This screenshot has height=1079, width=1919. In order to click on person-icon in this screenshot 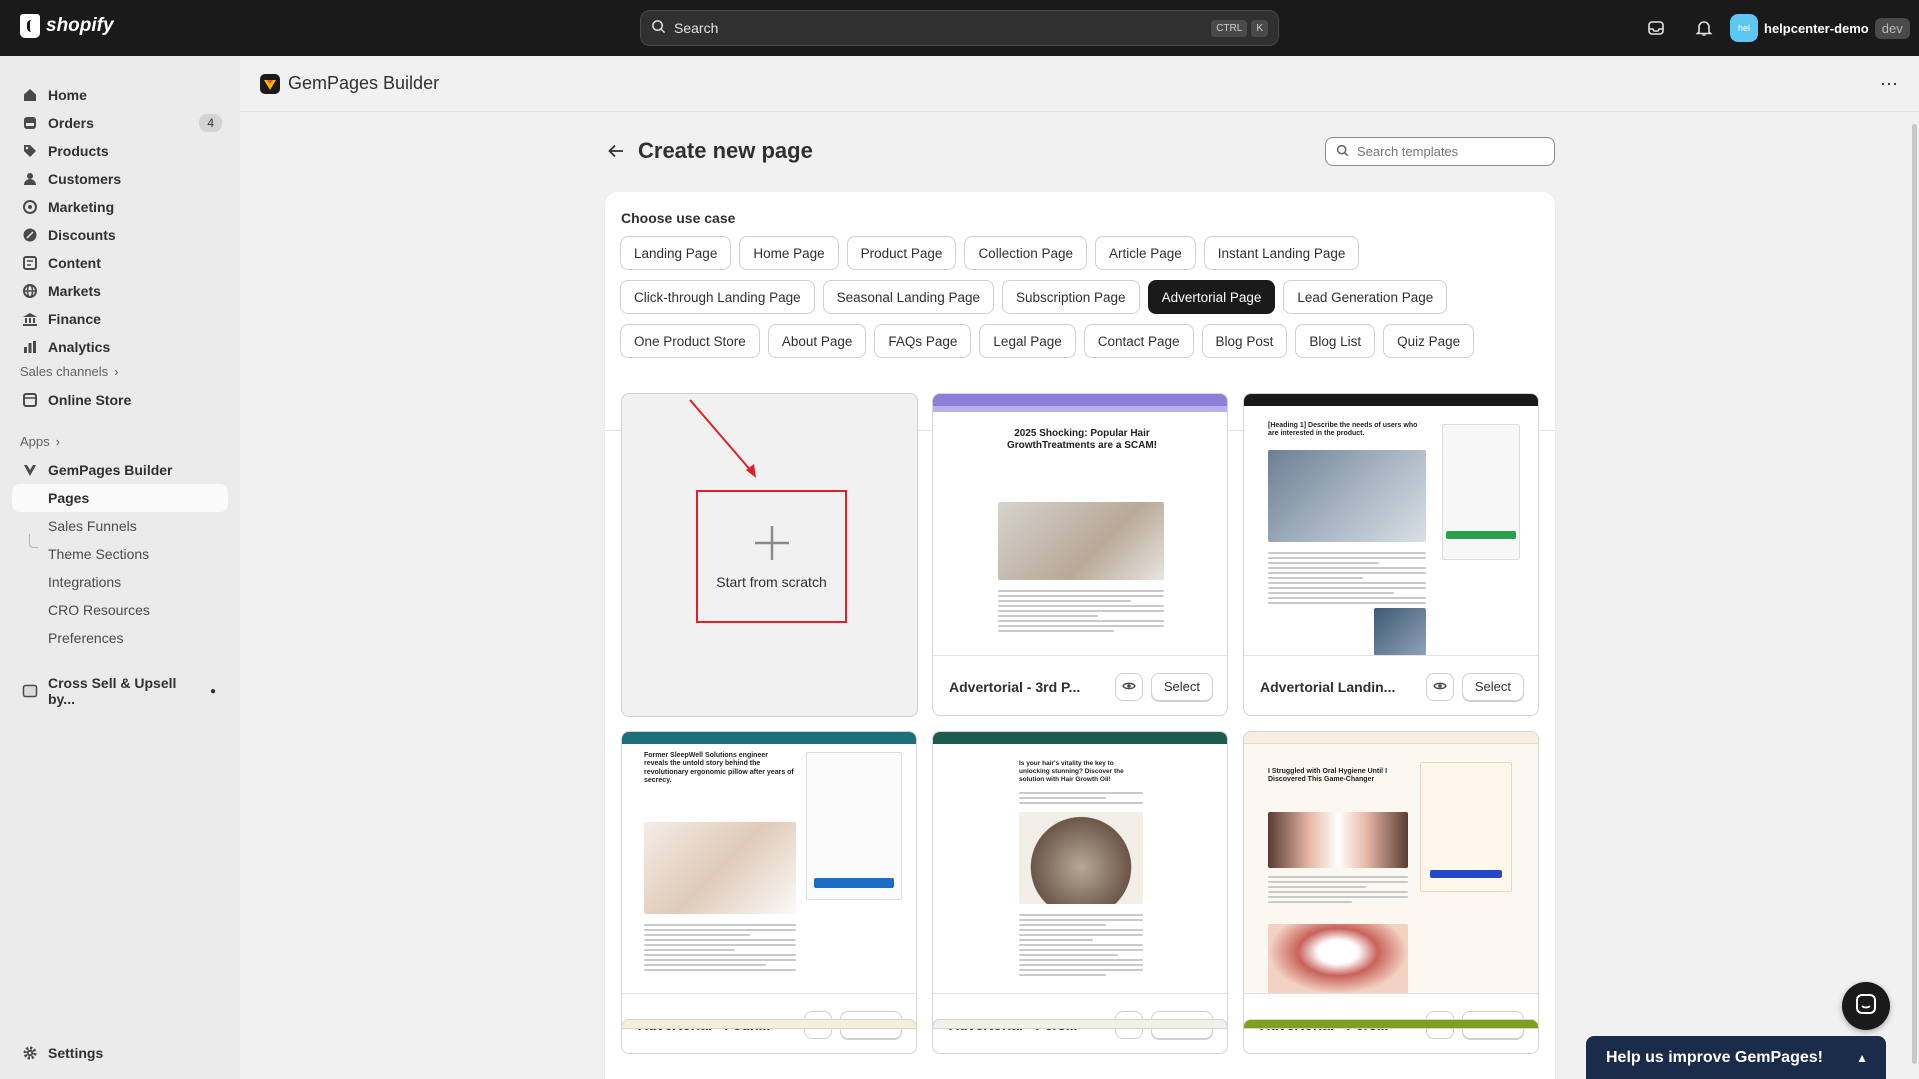, I will do `click(30, 179)`.